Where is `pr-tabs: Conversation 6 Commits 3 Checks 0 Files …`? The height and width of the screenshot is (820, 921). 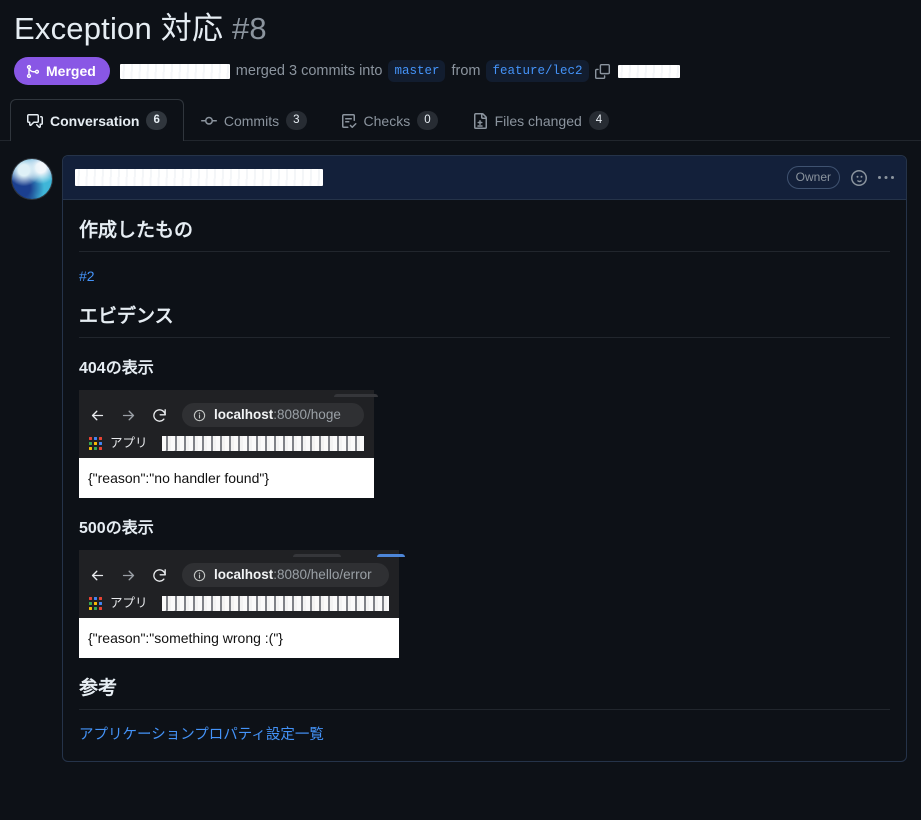 pr-tabs: Conversation 6 Commits 3 Checks 0 Files … is located at coordinates (460, 120).